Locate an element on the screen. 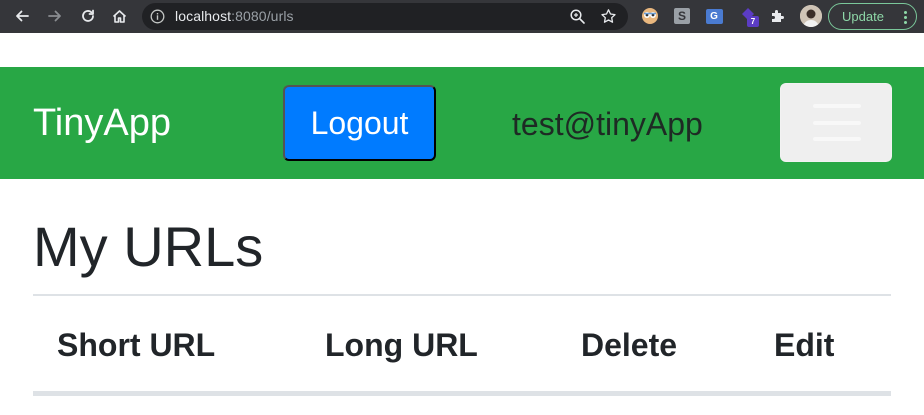  translate-extension-icon: G is located at coordinates (714, 16).